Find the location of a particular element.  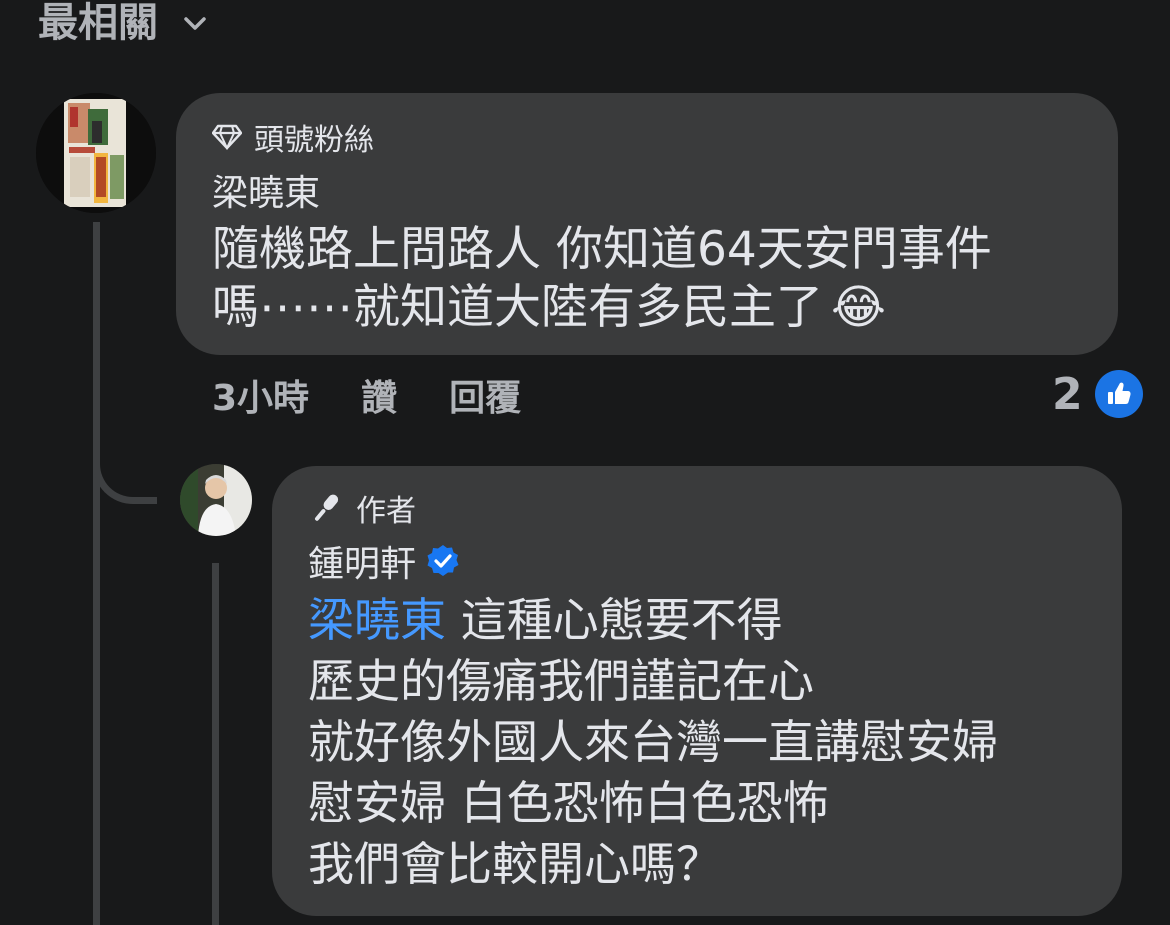

microphone-icon is located at coordinates (327, 507).